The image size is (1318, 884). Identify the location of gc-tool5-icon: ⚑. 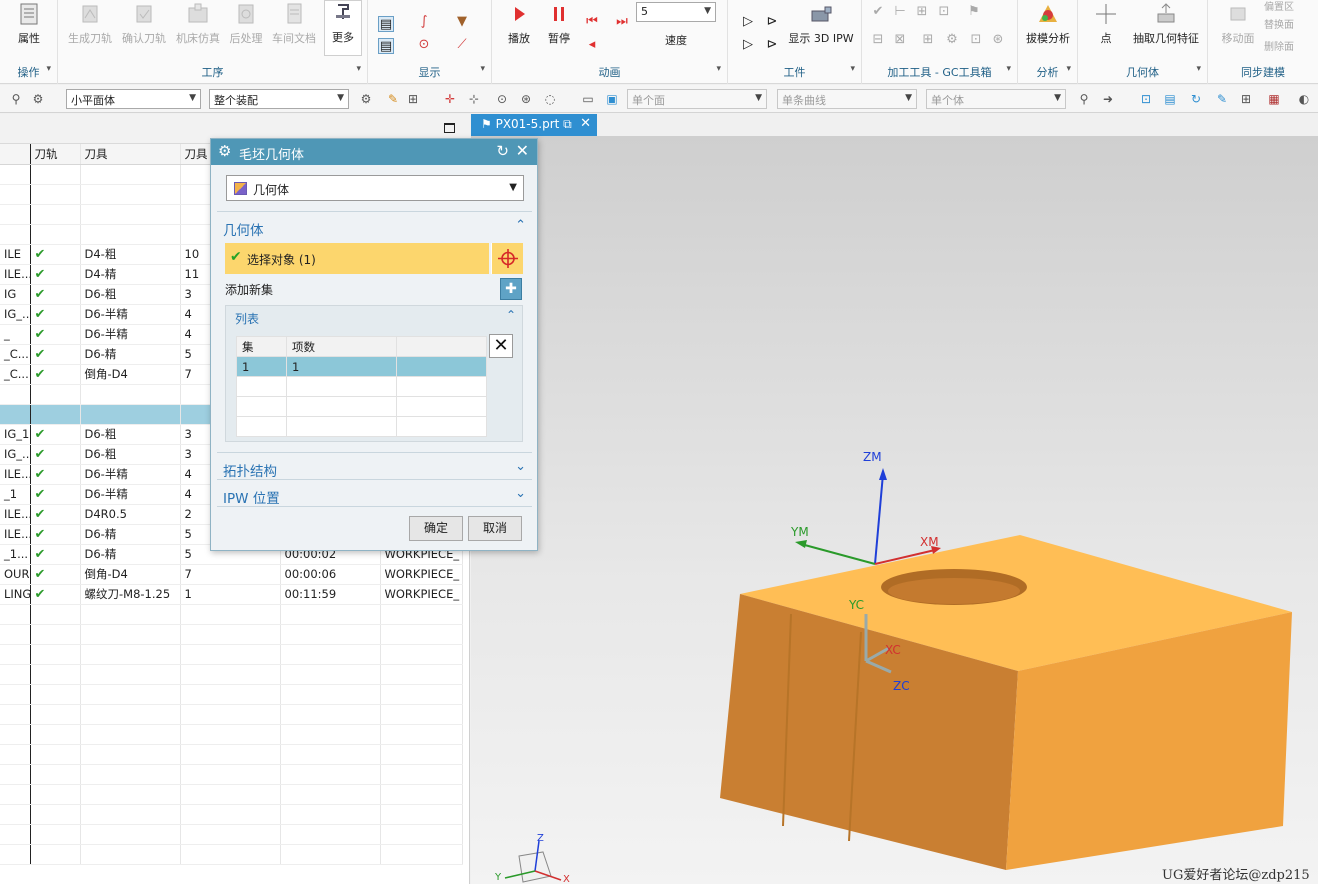
(974, 12).